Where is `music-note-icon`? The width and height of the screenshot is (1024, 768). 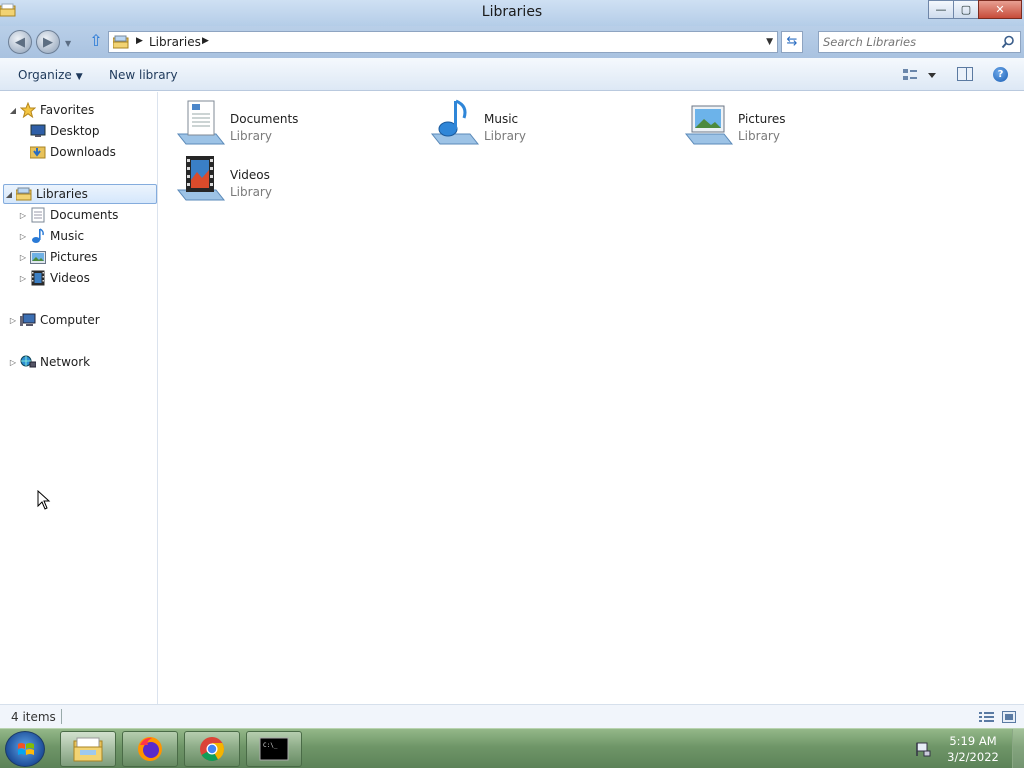
music-note-icon is located at coordinates (38, 236).